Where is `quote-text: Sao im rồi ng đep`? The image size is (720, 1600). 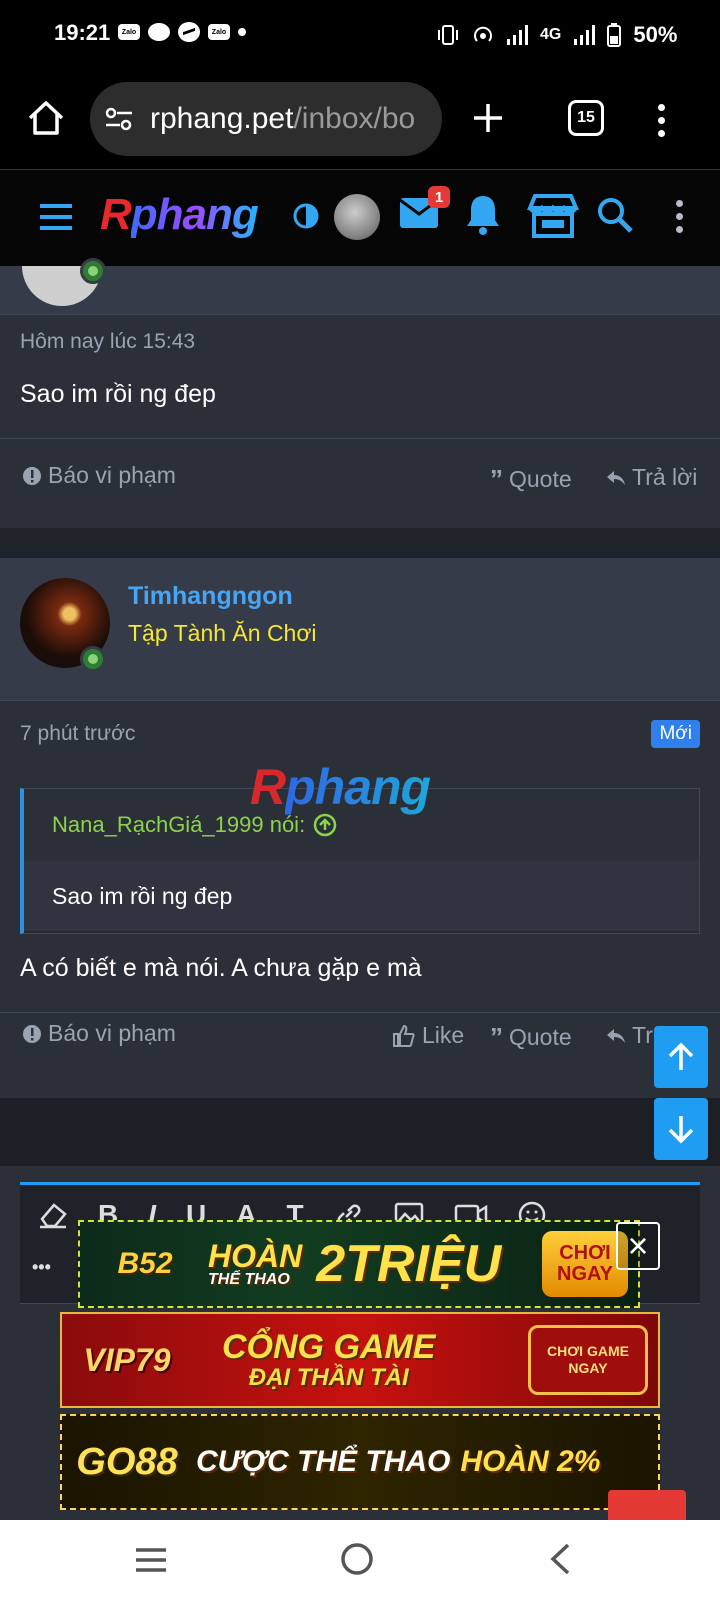 quote-text: Sao im rồi ng đep is located at coordinates (361, 896).